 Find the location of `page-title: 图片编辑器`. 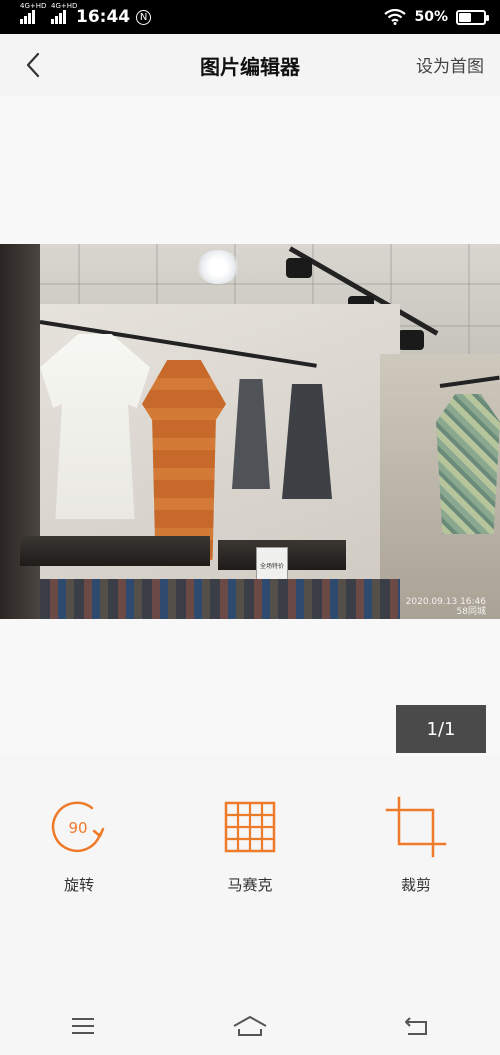

page-title: 图片编辑器 is located at coordinates (250, 66).